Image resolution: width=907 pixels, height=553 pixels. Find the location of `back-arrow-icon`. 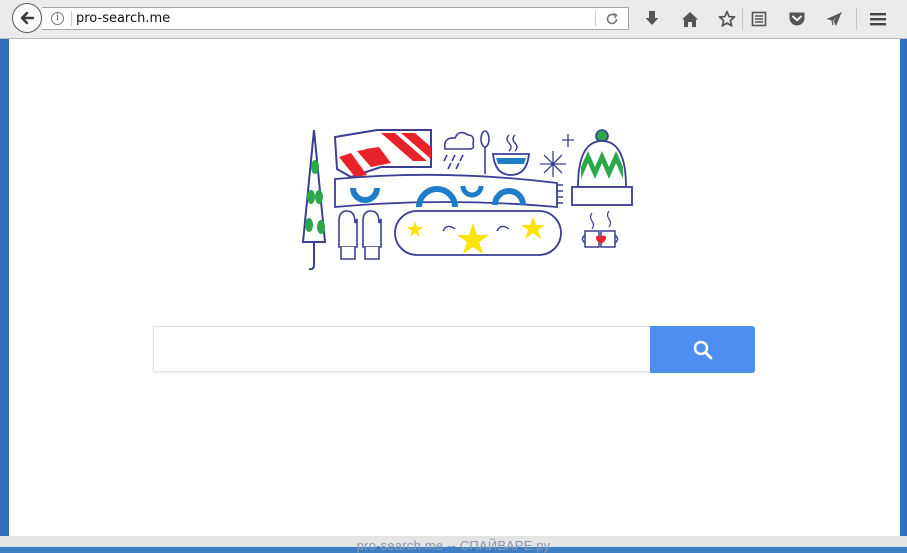

back-arrow-icon is located at coordinates (27, 18).